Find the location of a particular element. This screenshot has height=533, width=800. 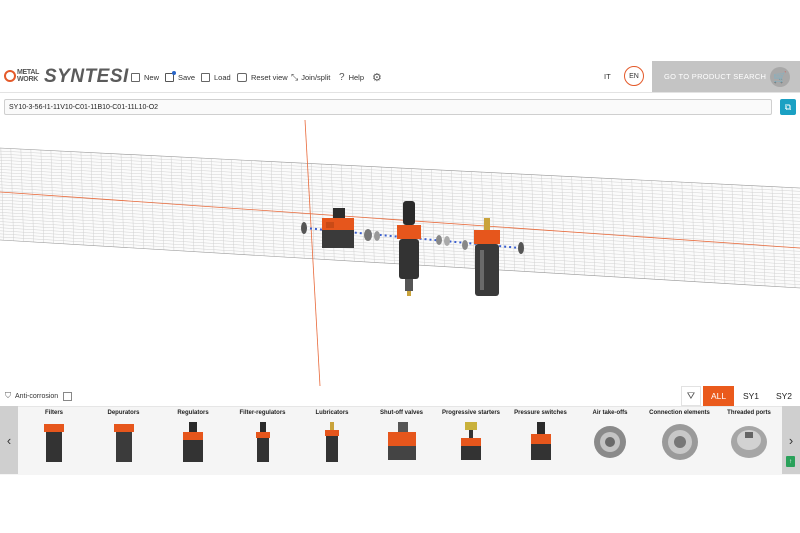

category-item: Regulators is located at coordinates (193, 440).